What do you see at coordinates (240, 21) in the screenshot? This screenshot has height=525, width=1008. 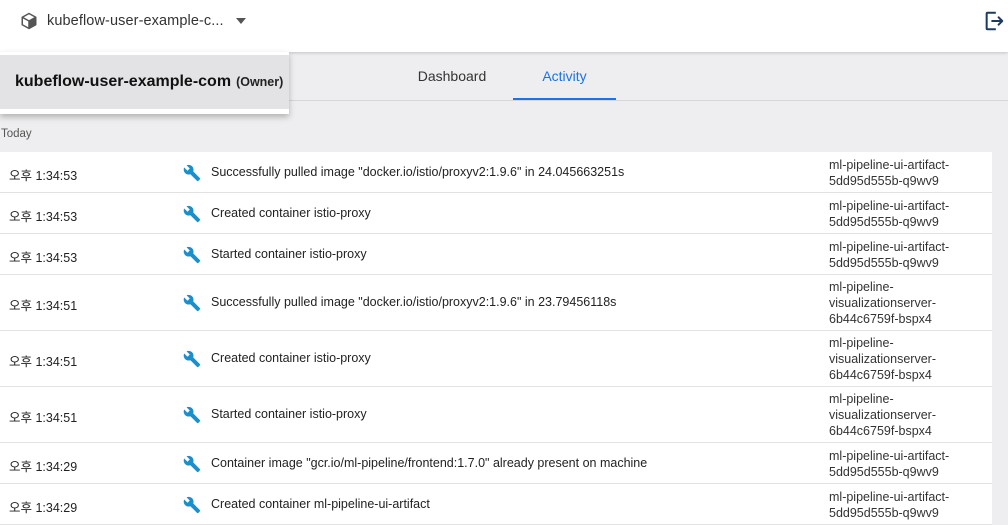 I see `caret-down-icon` at bounding box center [240, 21].